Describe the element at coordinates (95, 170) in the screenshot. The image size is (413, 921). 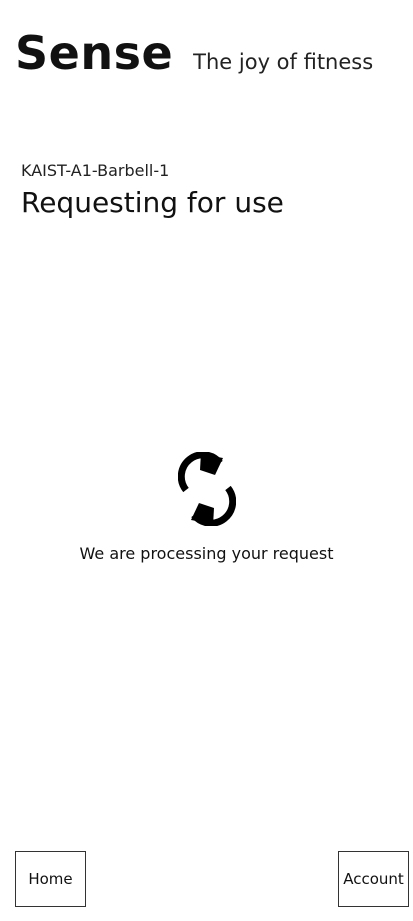
I see `device-id: KAIST-A1-Barbell-1` at that location.